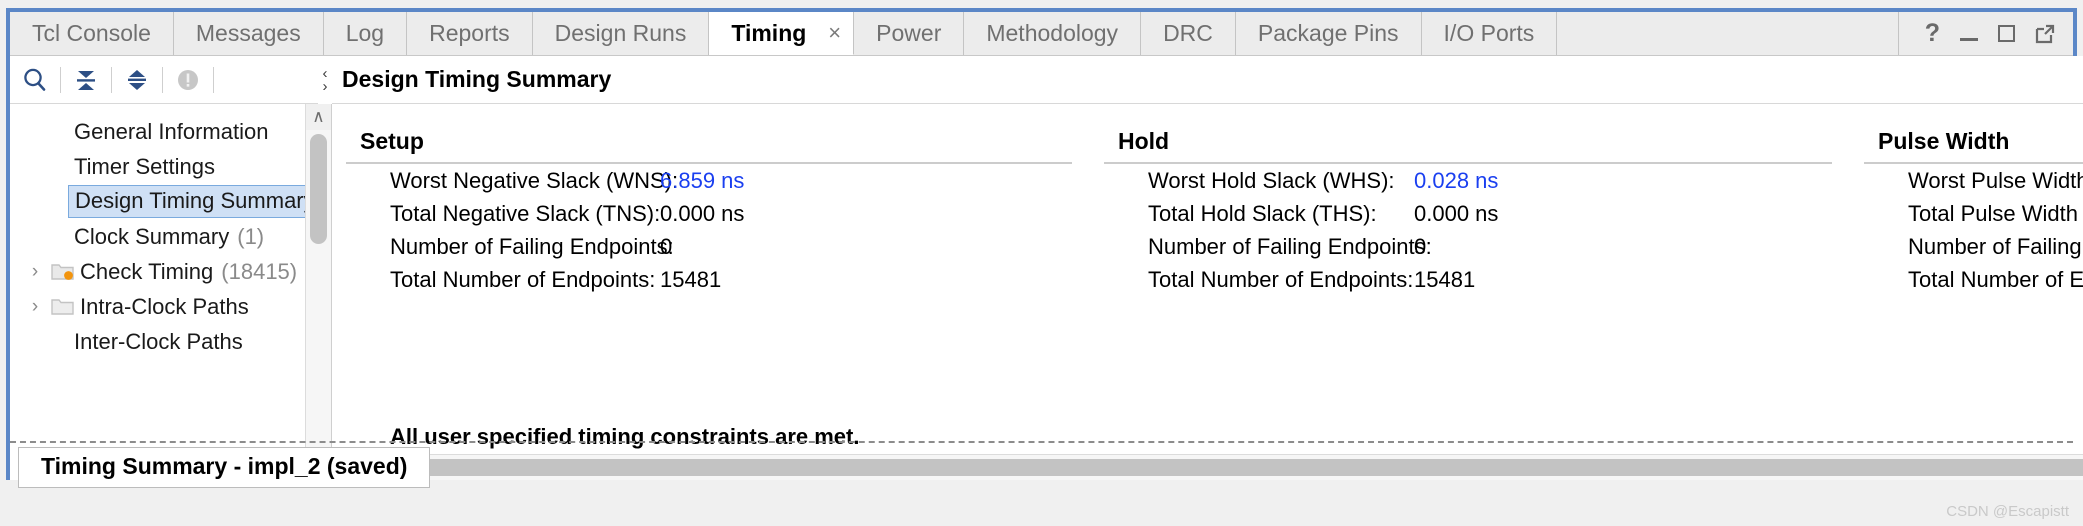  Describe the element at coordinates (63, 307) in the screenshot. I see `folder-icon` at that location.